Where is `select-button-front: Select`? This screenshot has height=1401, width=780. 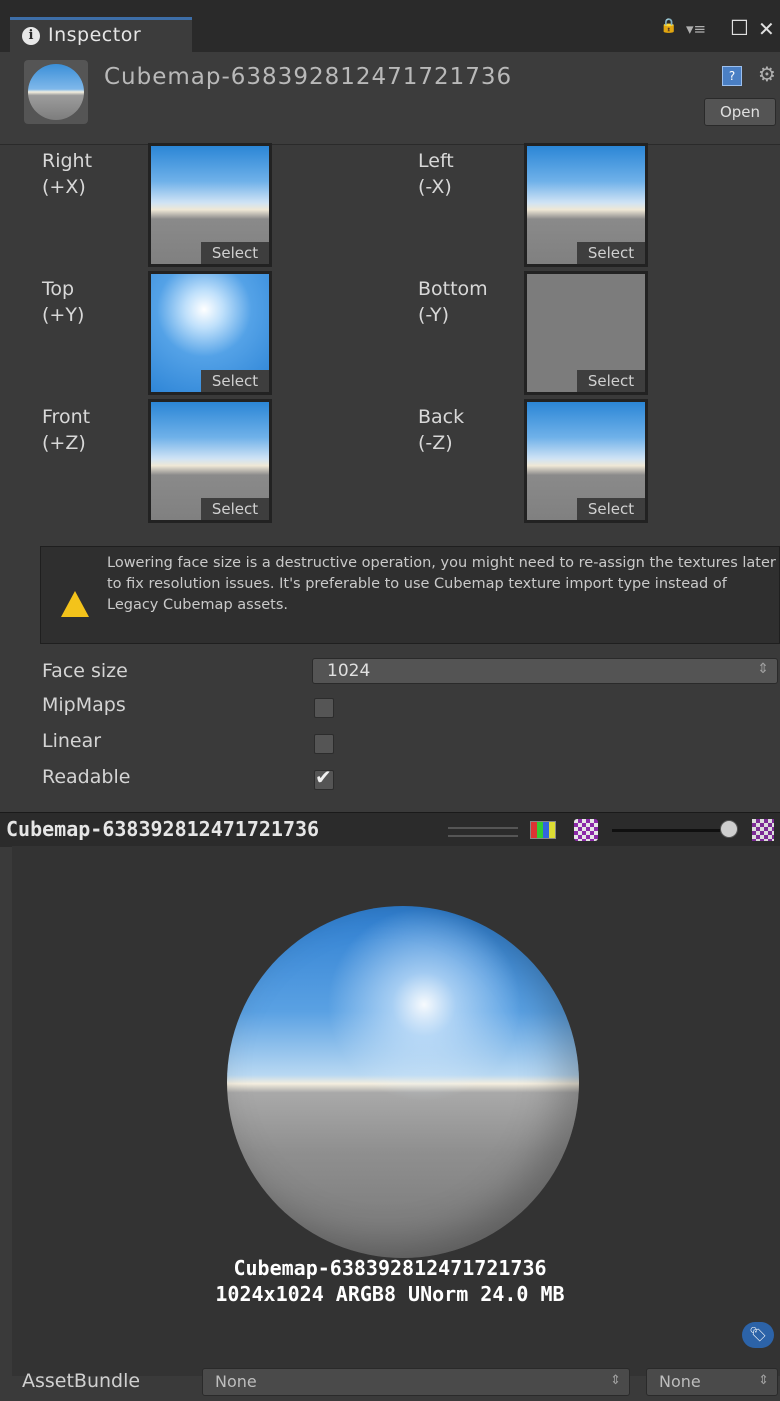
select-button-front: Select is located at coordinates (235, 509).